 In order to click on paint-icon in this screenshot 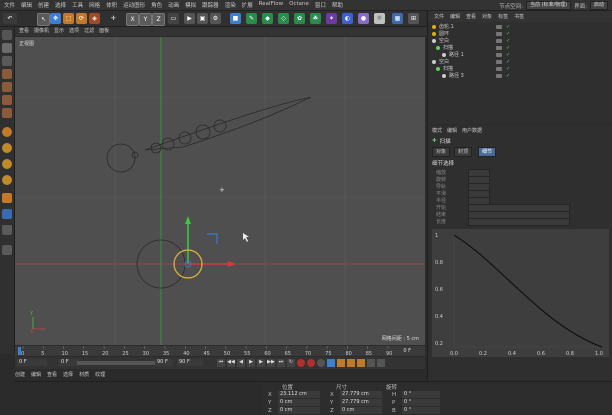, I will do `click(7, 230)`.